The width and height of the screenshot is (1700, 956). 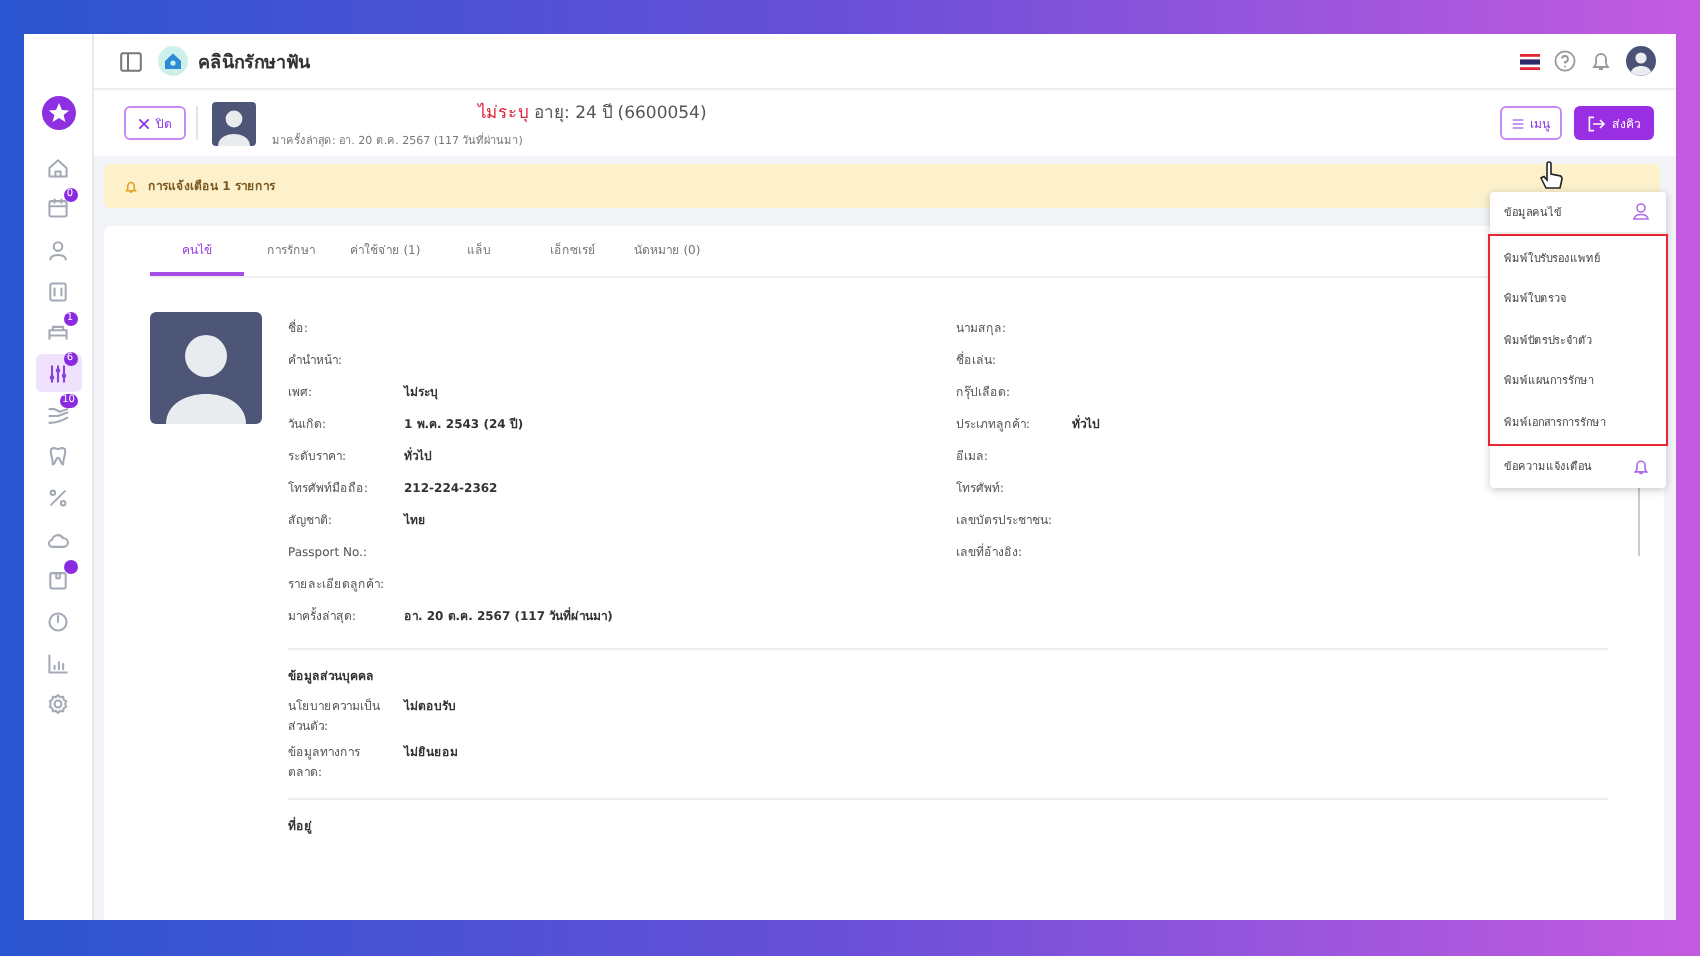 What do you see at coordinates (58, 622) in the screenshot?
I see `gauge-icon` at bounding box center [58, 622].